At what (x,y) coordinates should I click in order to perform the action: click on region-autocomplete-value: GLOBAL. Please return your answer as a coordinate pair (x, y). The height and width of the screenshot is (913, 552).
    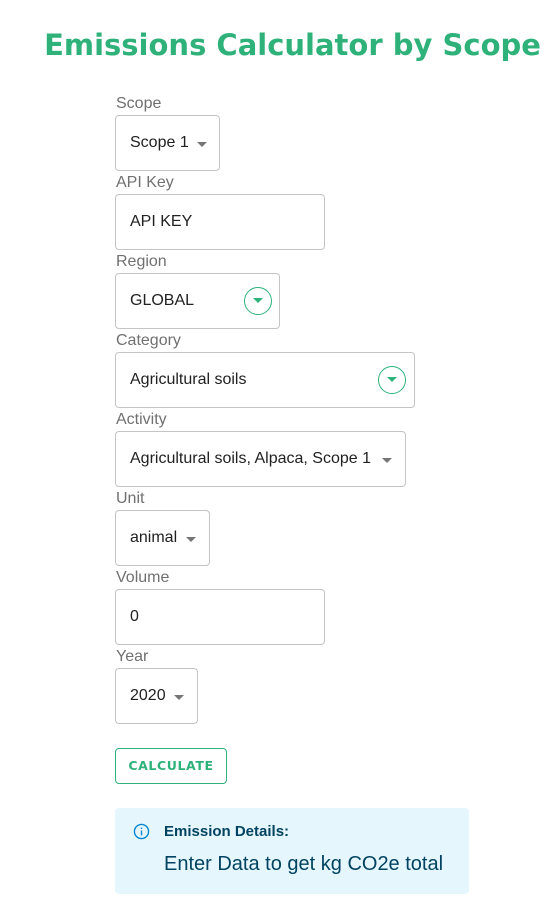
    Looking at the image, I should click on (162, 300).